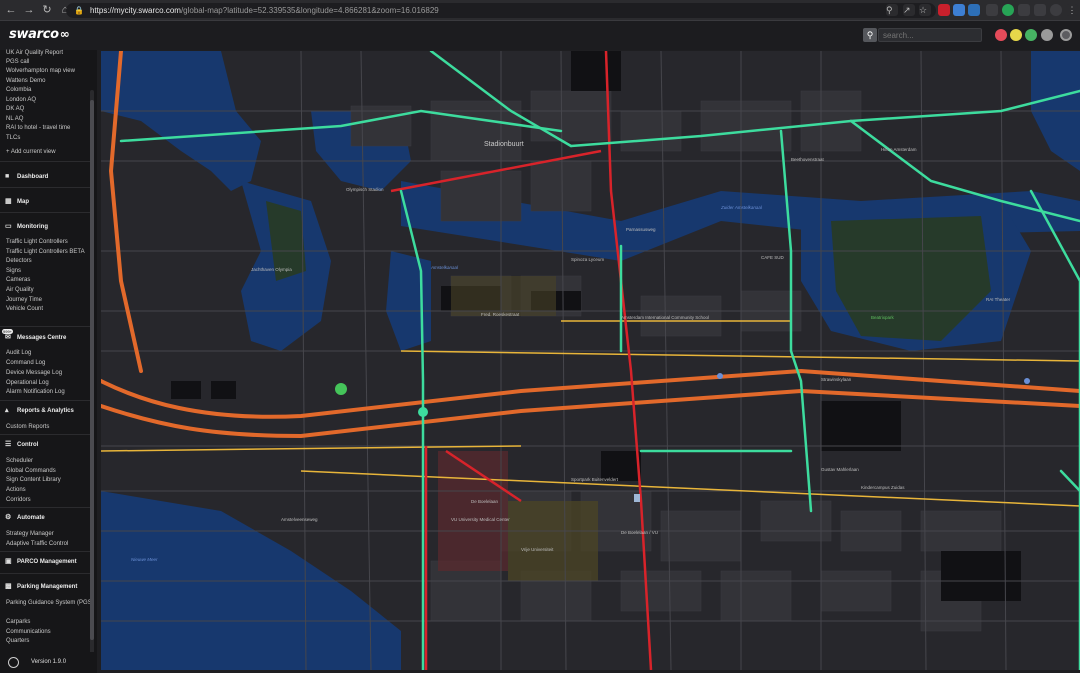 The width and height of the screenshot is (1080, 673). I want to click on search-input, so click(930, 35).